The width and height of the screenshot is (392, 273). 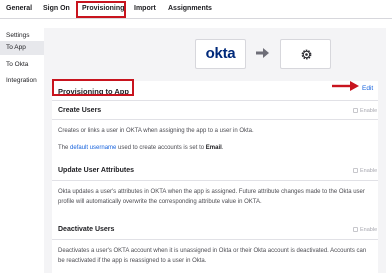 What do you see at coordinates (56, 8) in the screenshot?
I see `tab-sign-on: Sign On` at bounding box center [56, 8].